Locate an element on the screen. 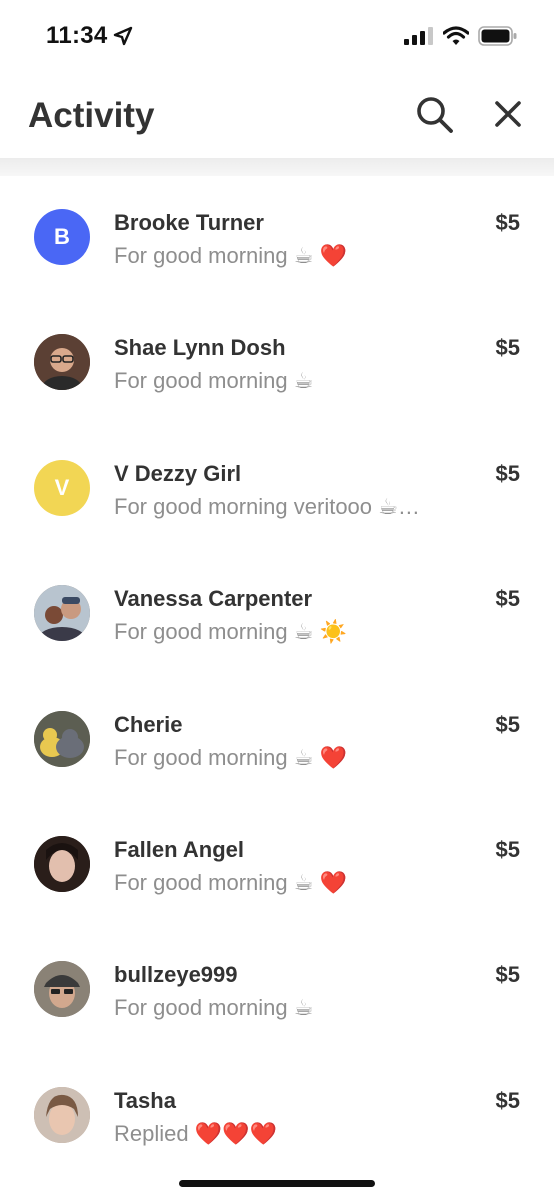  search-button is located at coordinates (435, 115).